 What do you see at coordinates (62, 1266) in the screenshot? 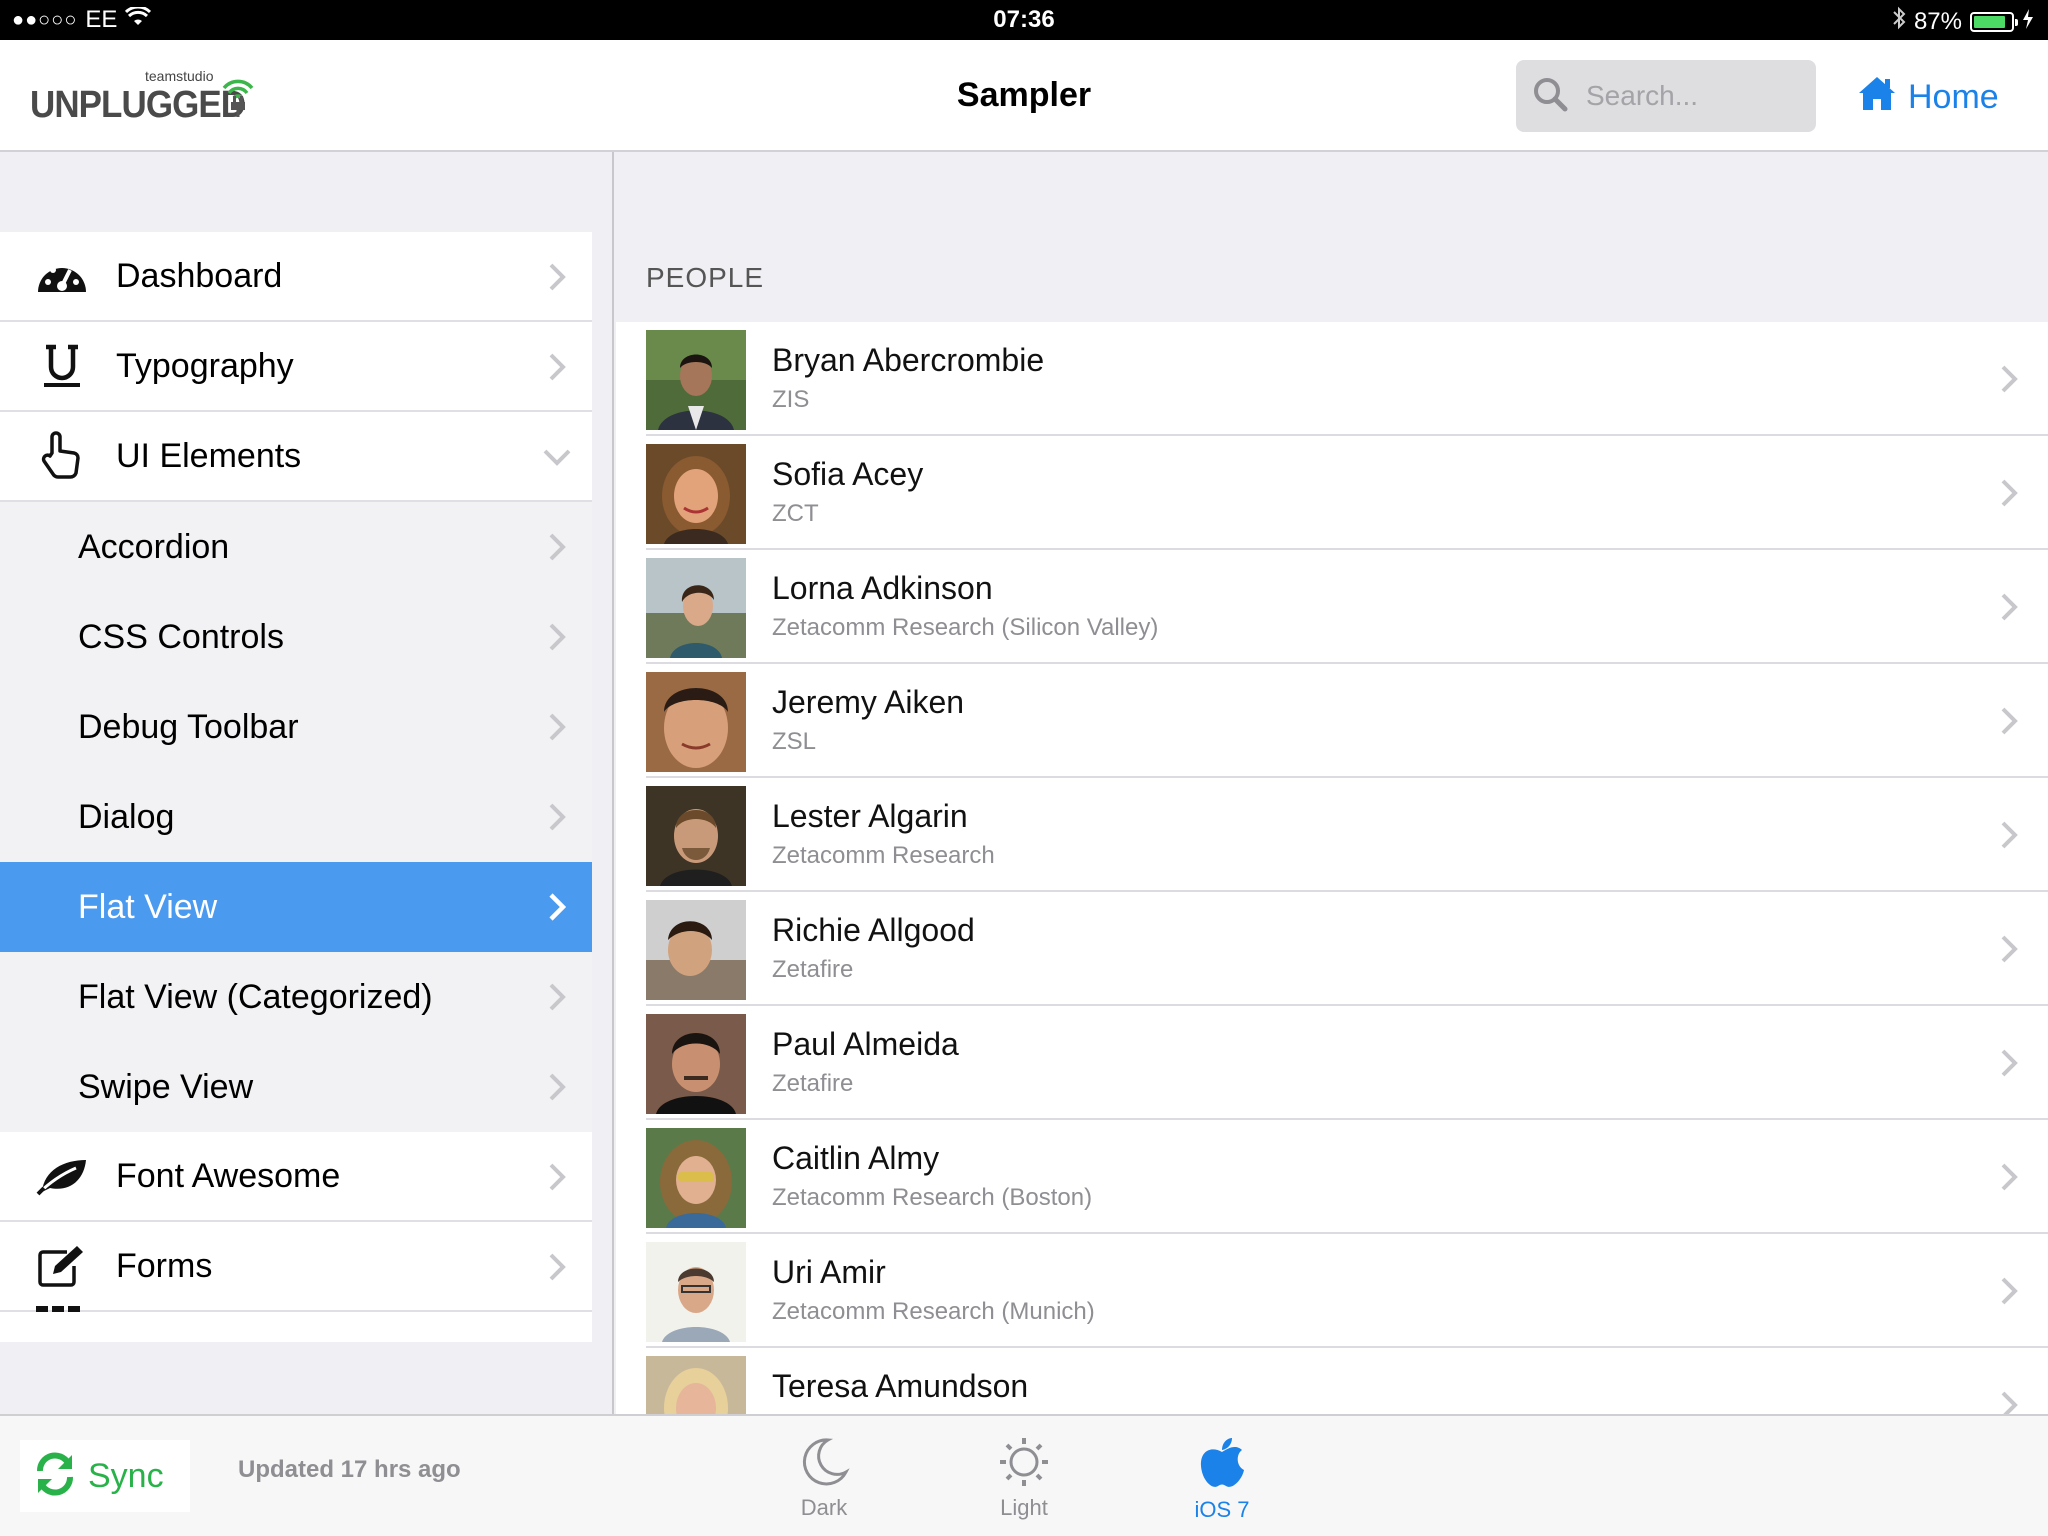
I see `edit-icon` at bounding box center [62, 1266].